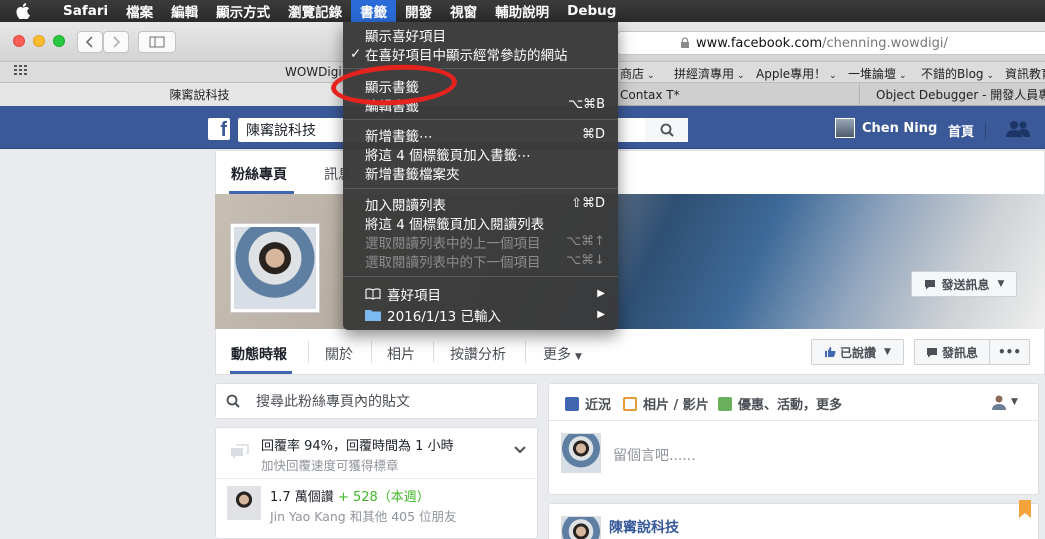  Describe the element at coordinates (885, 43) in the screenshot. I see `url-path: /chenning.wowdigi/` at that location.